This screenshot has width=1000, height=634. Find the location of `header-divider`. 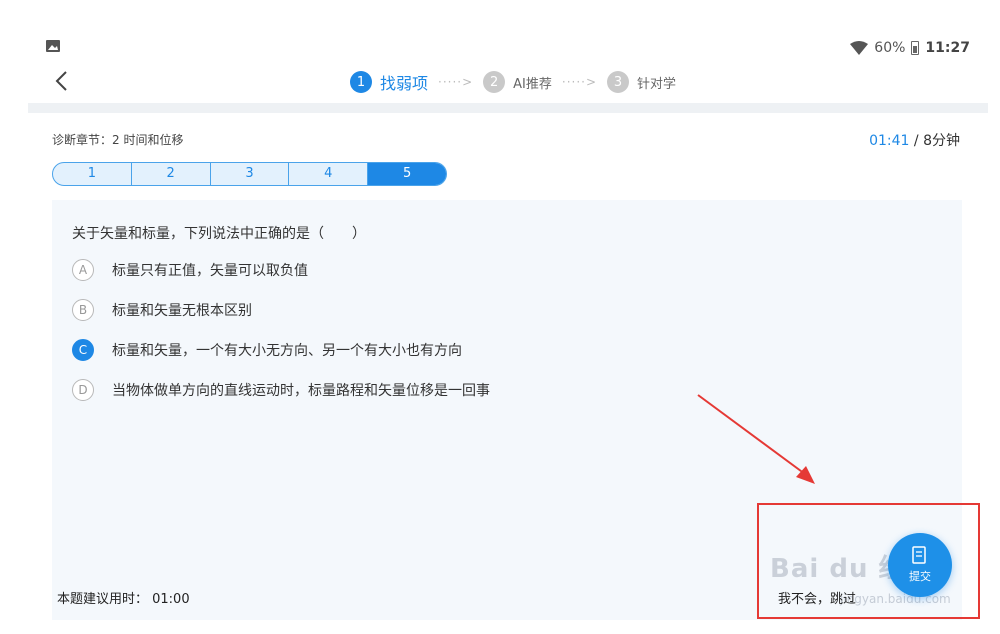

header-divider is located at coordinates (508, 108).